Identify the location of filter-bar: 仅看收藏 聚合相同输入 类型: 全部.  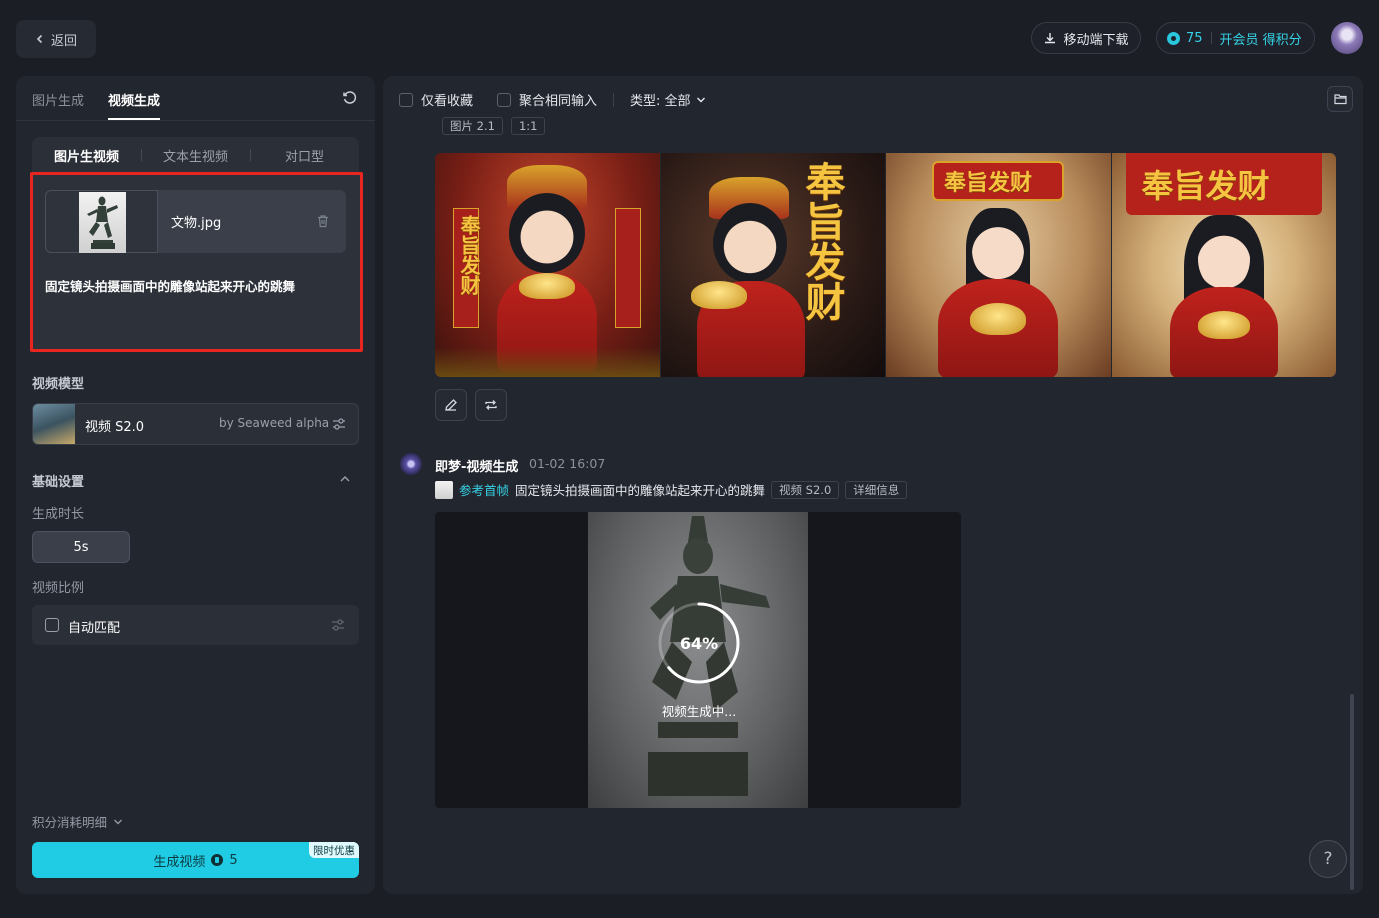
(552, 99).